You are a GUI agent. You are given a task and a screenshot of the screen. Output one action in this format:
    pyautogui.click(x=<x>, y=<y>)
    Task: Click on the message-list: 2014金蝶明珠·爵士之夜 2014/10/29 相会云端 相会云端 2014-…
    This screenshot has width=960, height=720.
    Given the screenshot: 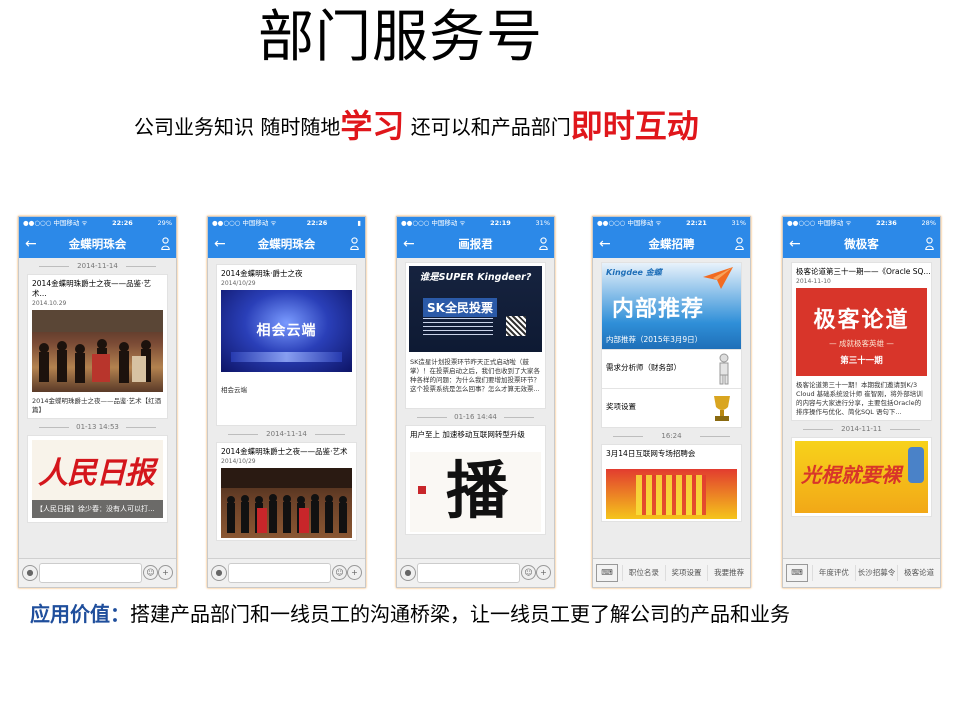 What is the action you would take?
    pyautogui.click(x=286, y=408)
    